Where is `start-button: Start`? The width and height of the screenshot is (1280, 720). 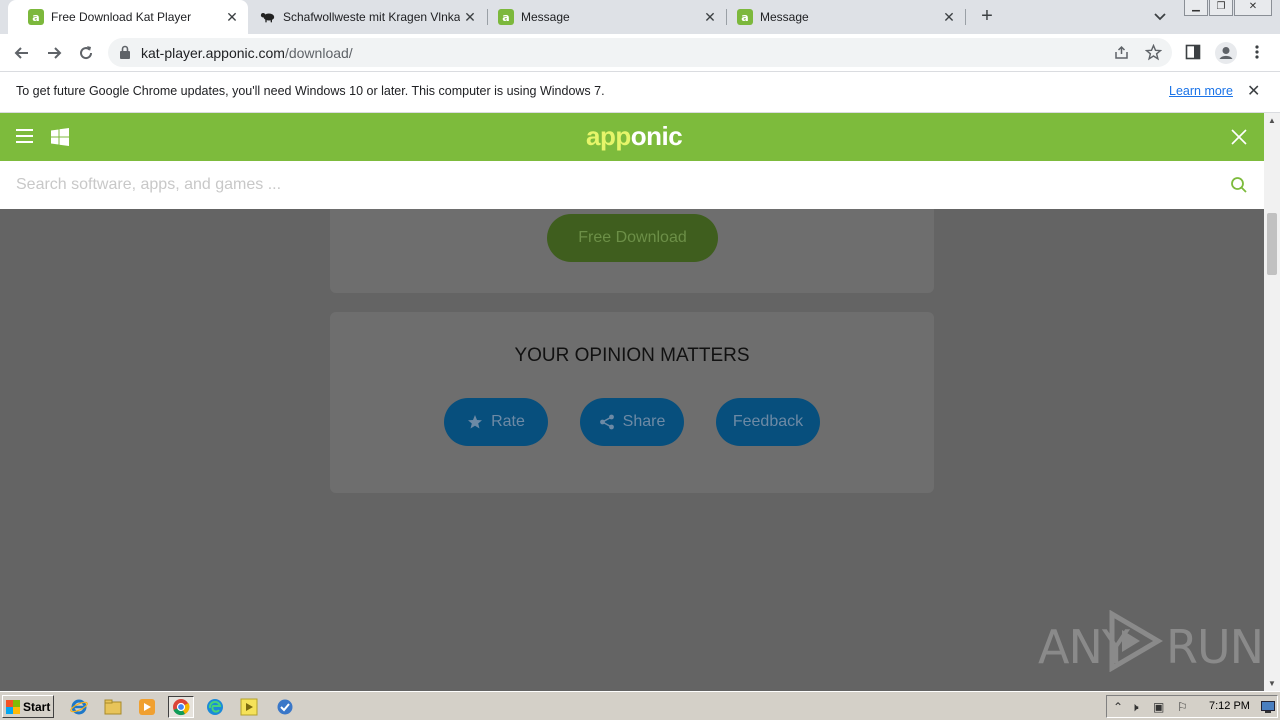
start-button: Start is located at coordinates (28, 706).